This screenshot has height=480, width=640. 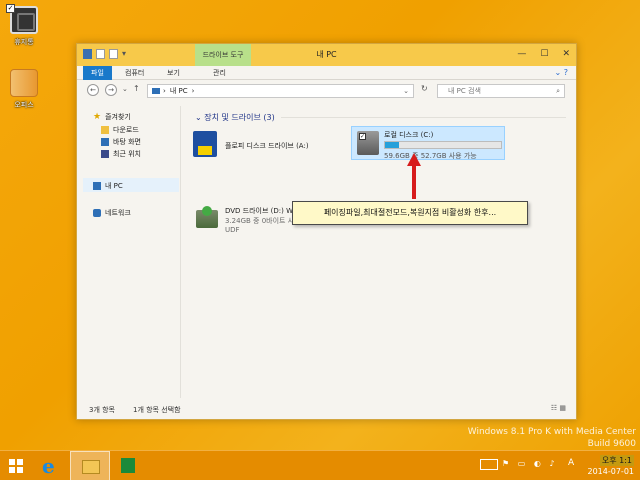 I want to click on taskbar-file-explorer, so click(x=90, y=465).